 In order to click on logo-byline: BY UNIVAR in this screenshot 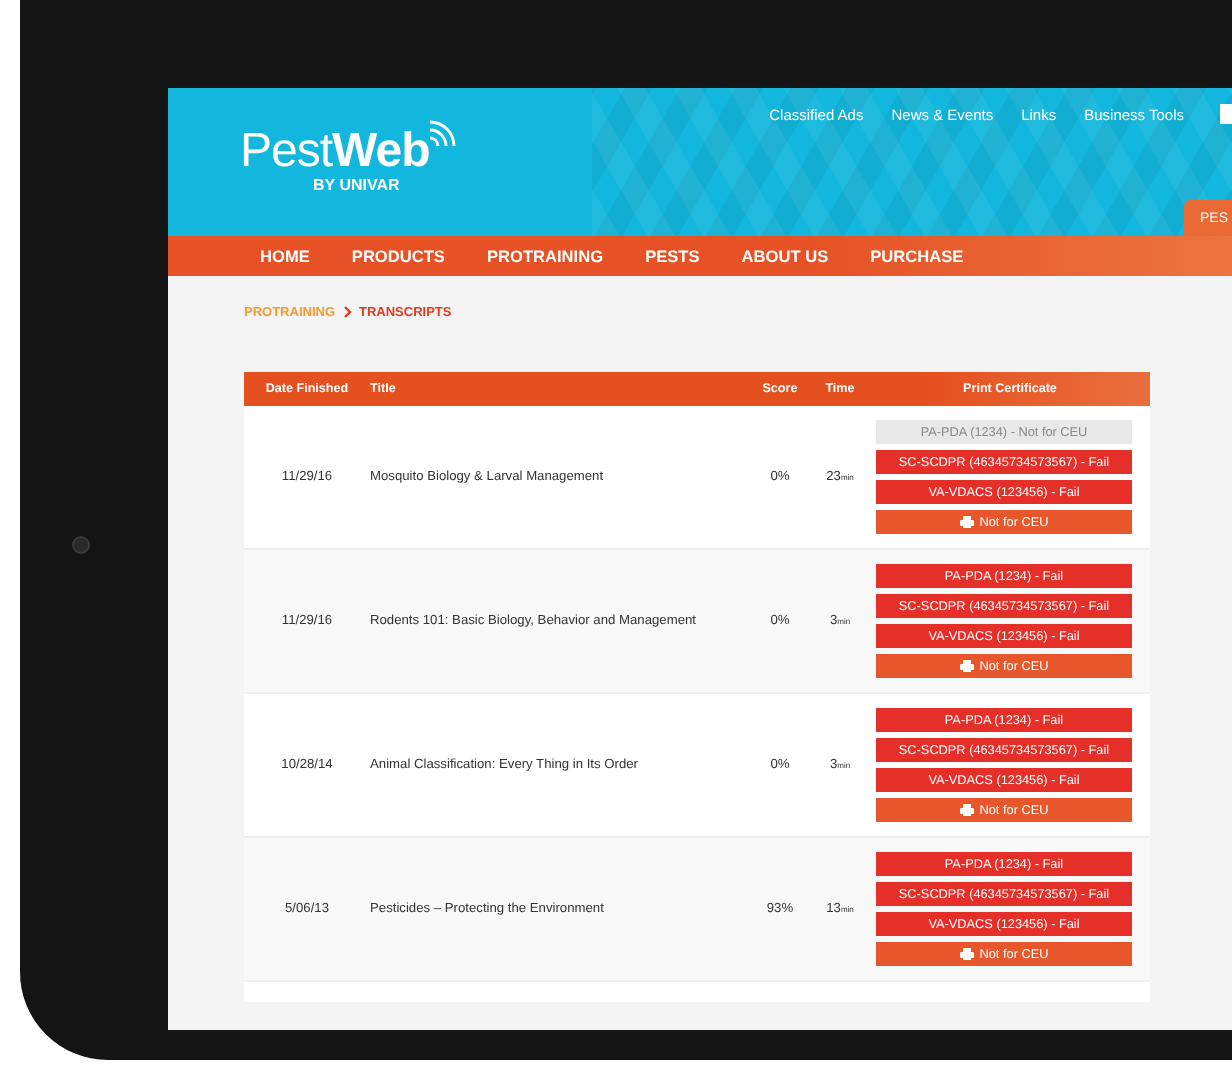, I will do `click(356, 185)`.